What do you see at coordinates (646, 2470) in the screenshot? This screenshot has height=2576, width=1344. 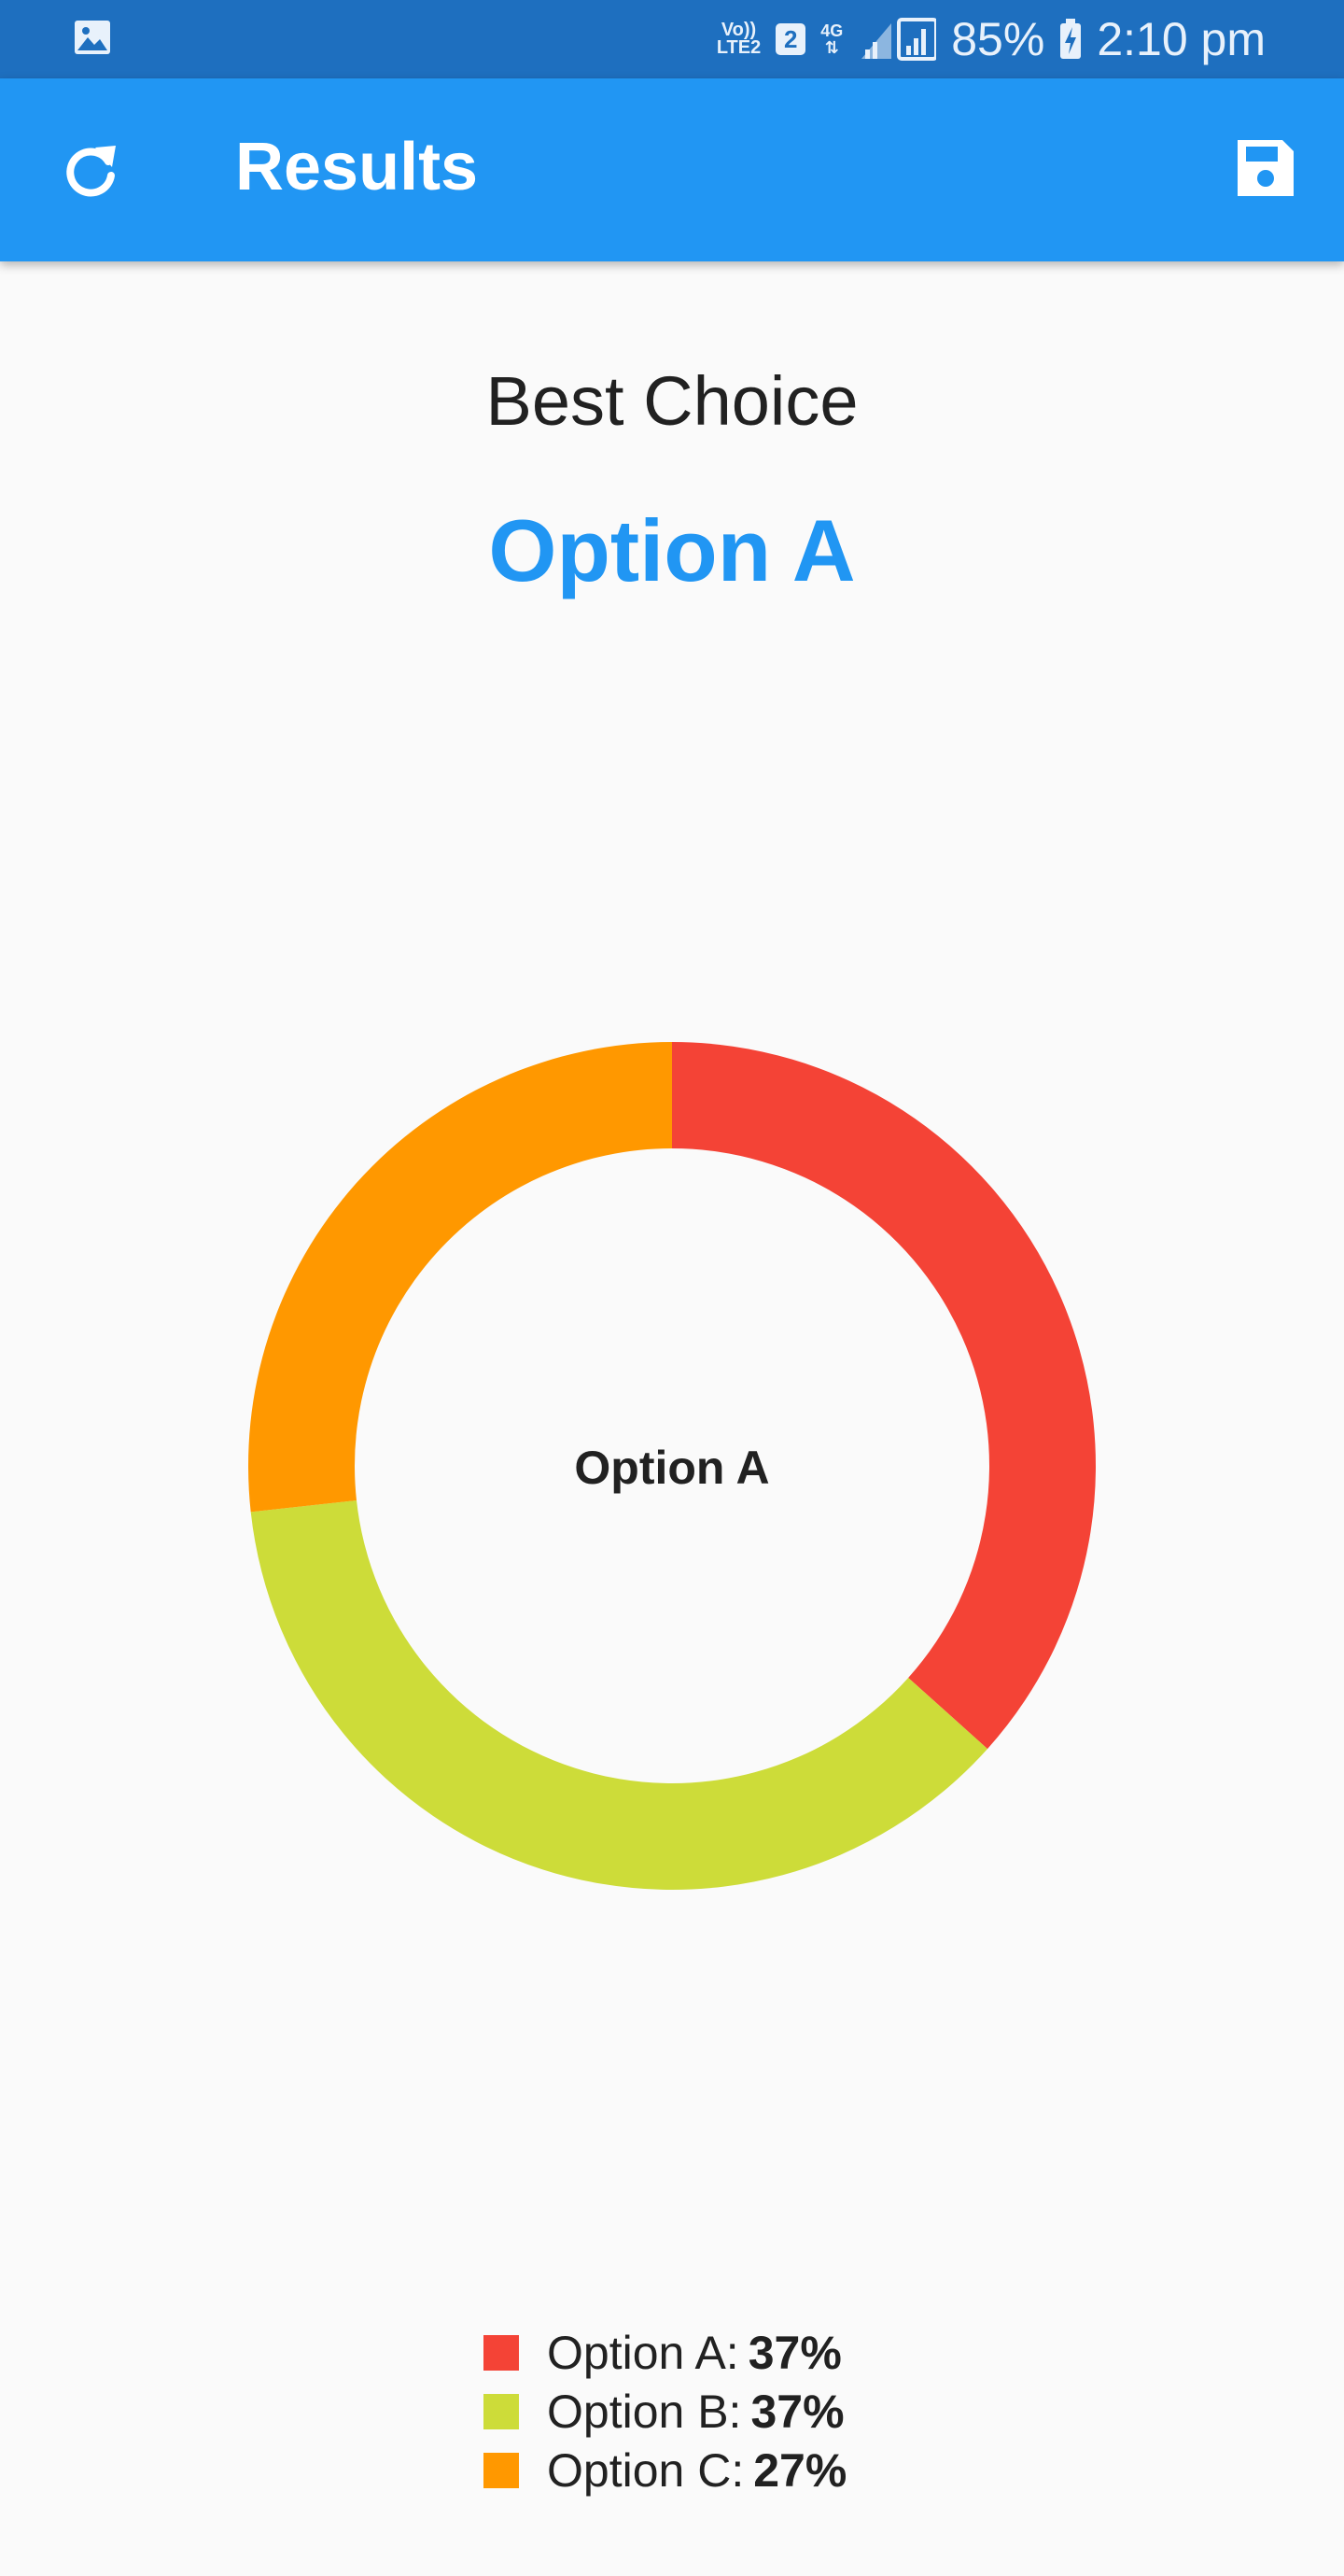 I see `legend-label: Option C:` at bounding box center [646, 2470].